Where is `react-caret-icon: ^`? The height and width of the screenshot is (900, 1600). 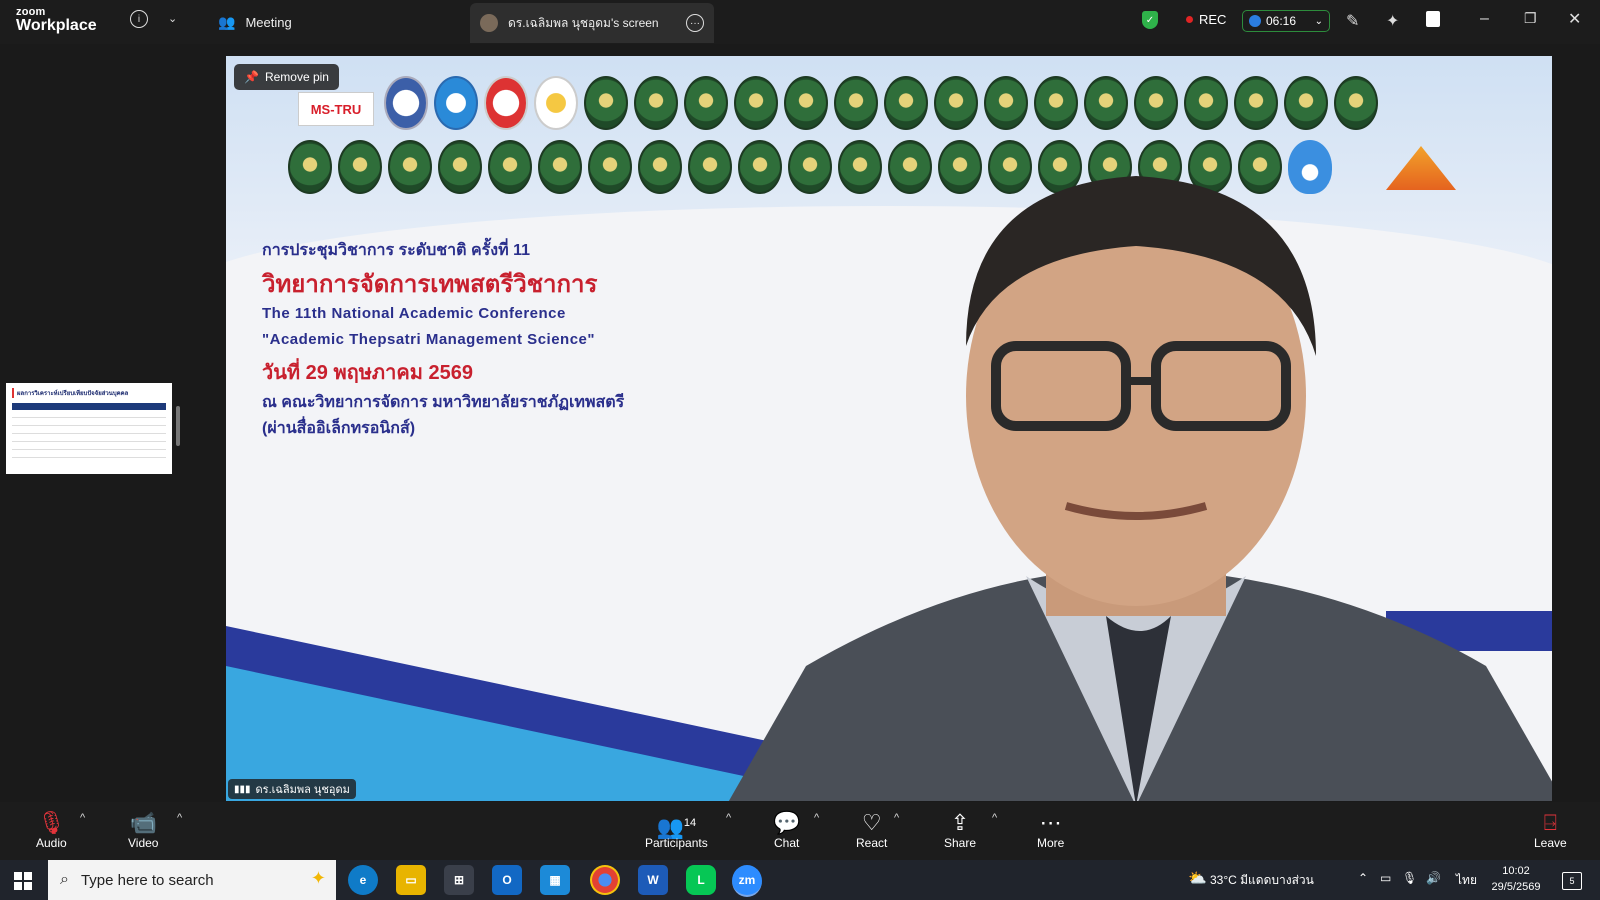
react-caret-icon: ^ is located at coordinates (896, 818).